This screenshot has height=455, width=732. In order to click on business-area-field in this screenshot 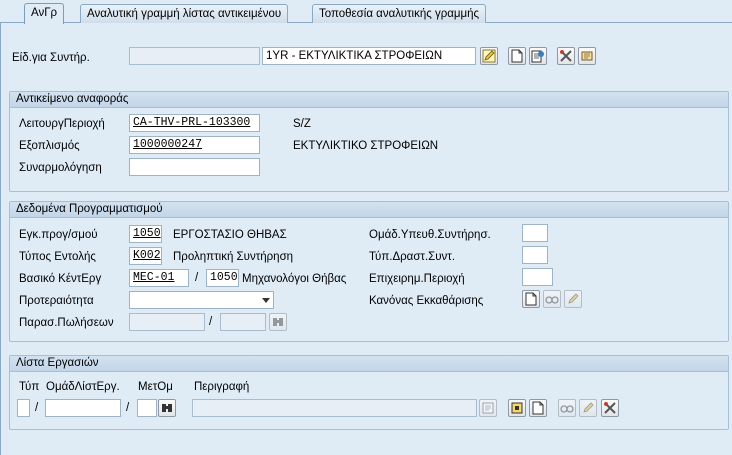, I will do `click(537, 277)`.